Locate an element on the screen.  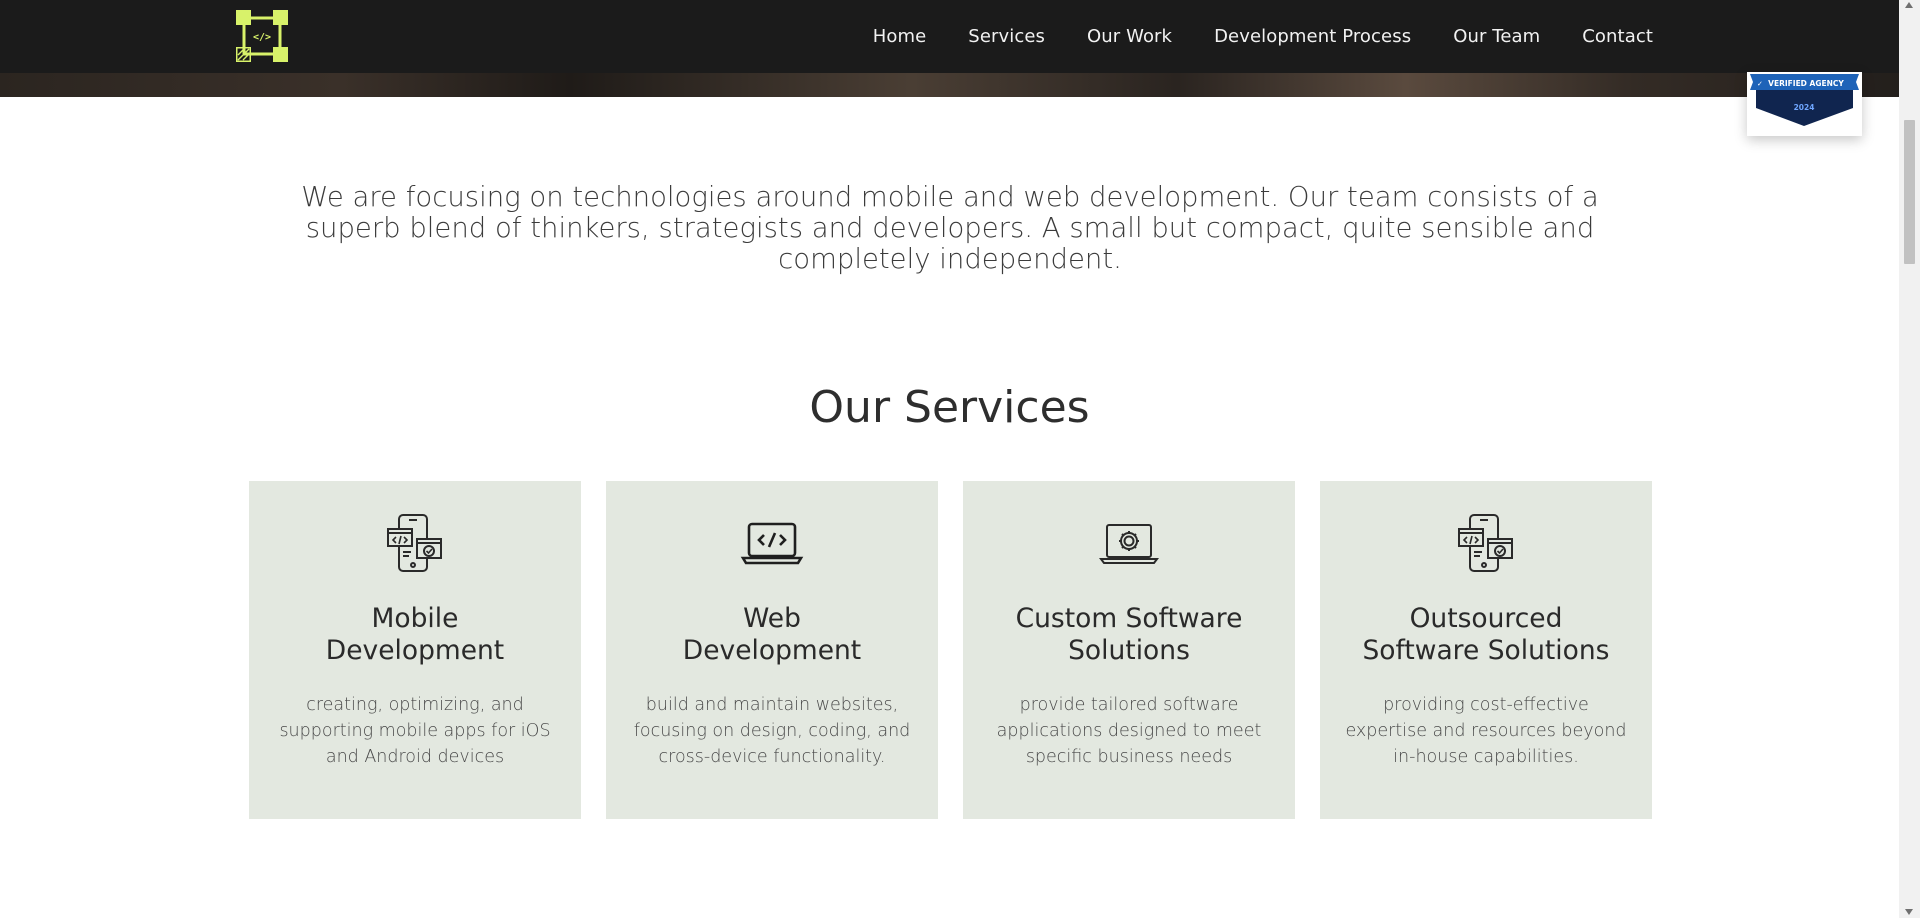
badge-year: 2024 is located at coordinates (1804, 107).